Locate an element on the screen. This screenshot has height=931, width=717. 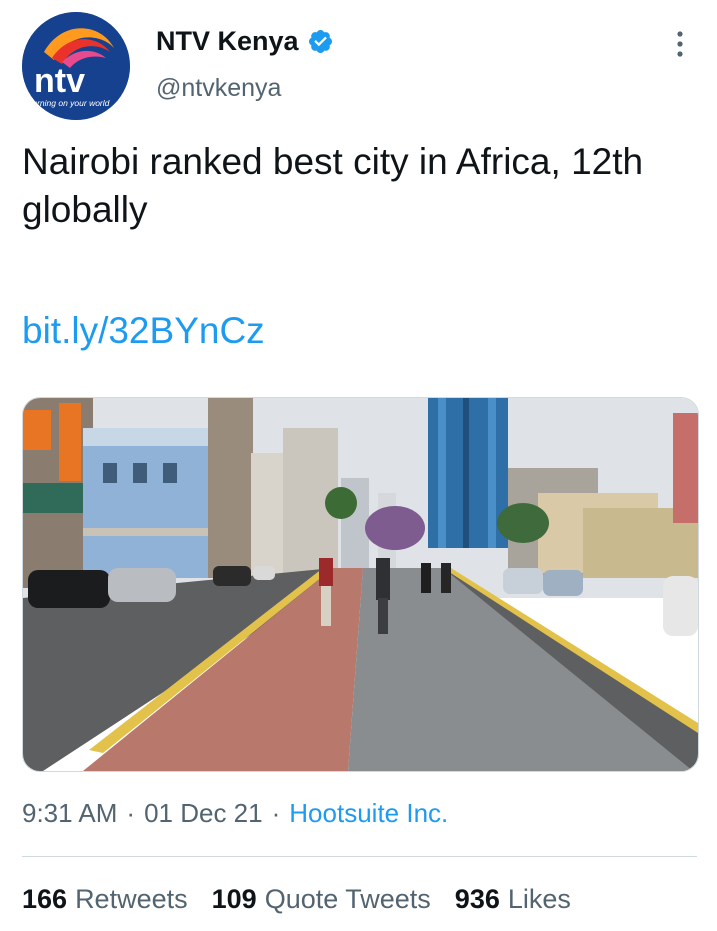
author-name-row: NTV Kenya is located at coordinates (245, 41).